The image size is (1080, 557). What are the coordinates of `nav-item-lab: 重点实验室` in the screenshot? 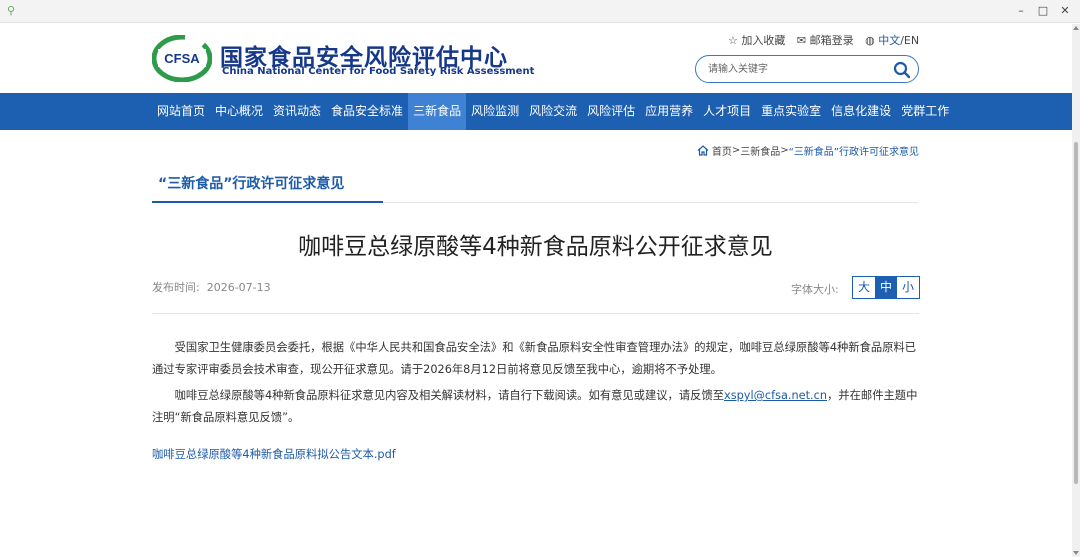 It's located at (791, 111).